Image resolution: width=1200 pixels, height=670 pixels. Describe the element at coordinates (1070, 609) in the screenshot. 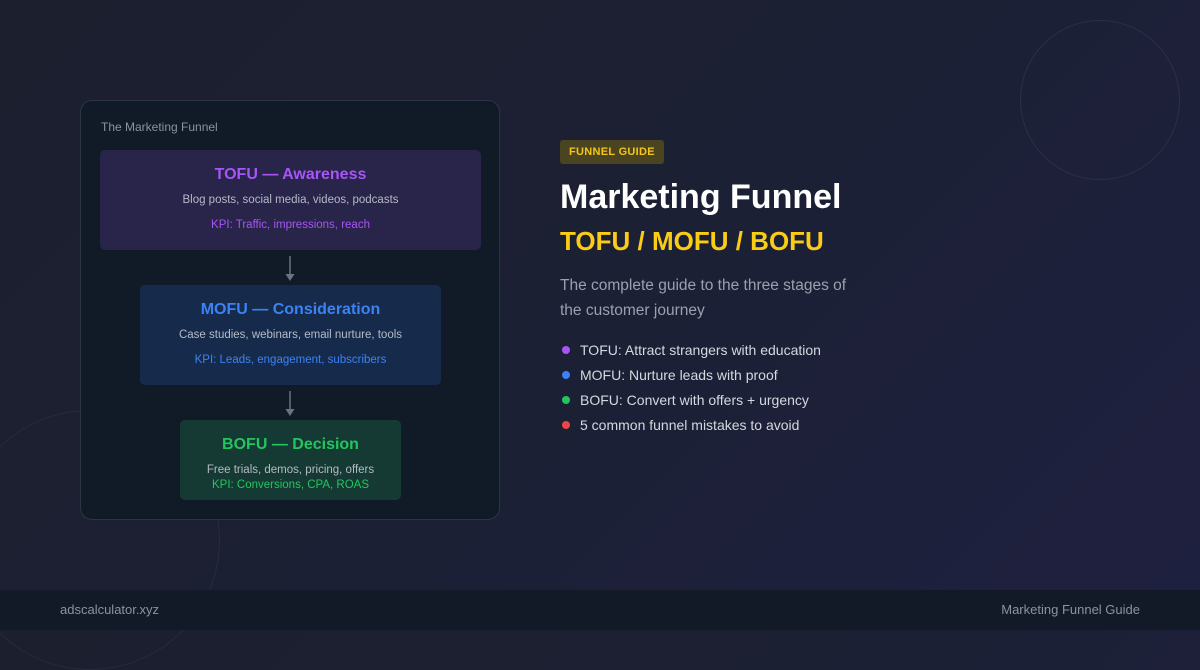

I see `footer-label: Marketing Funnel Guide` at that location.